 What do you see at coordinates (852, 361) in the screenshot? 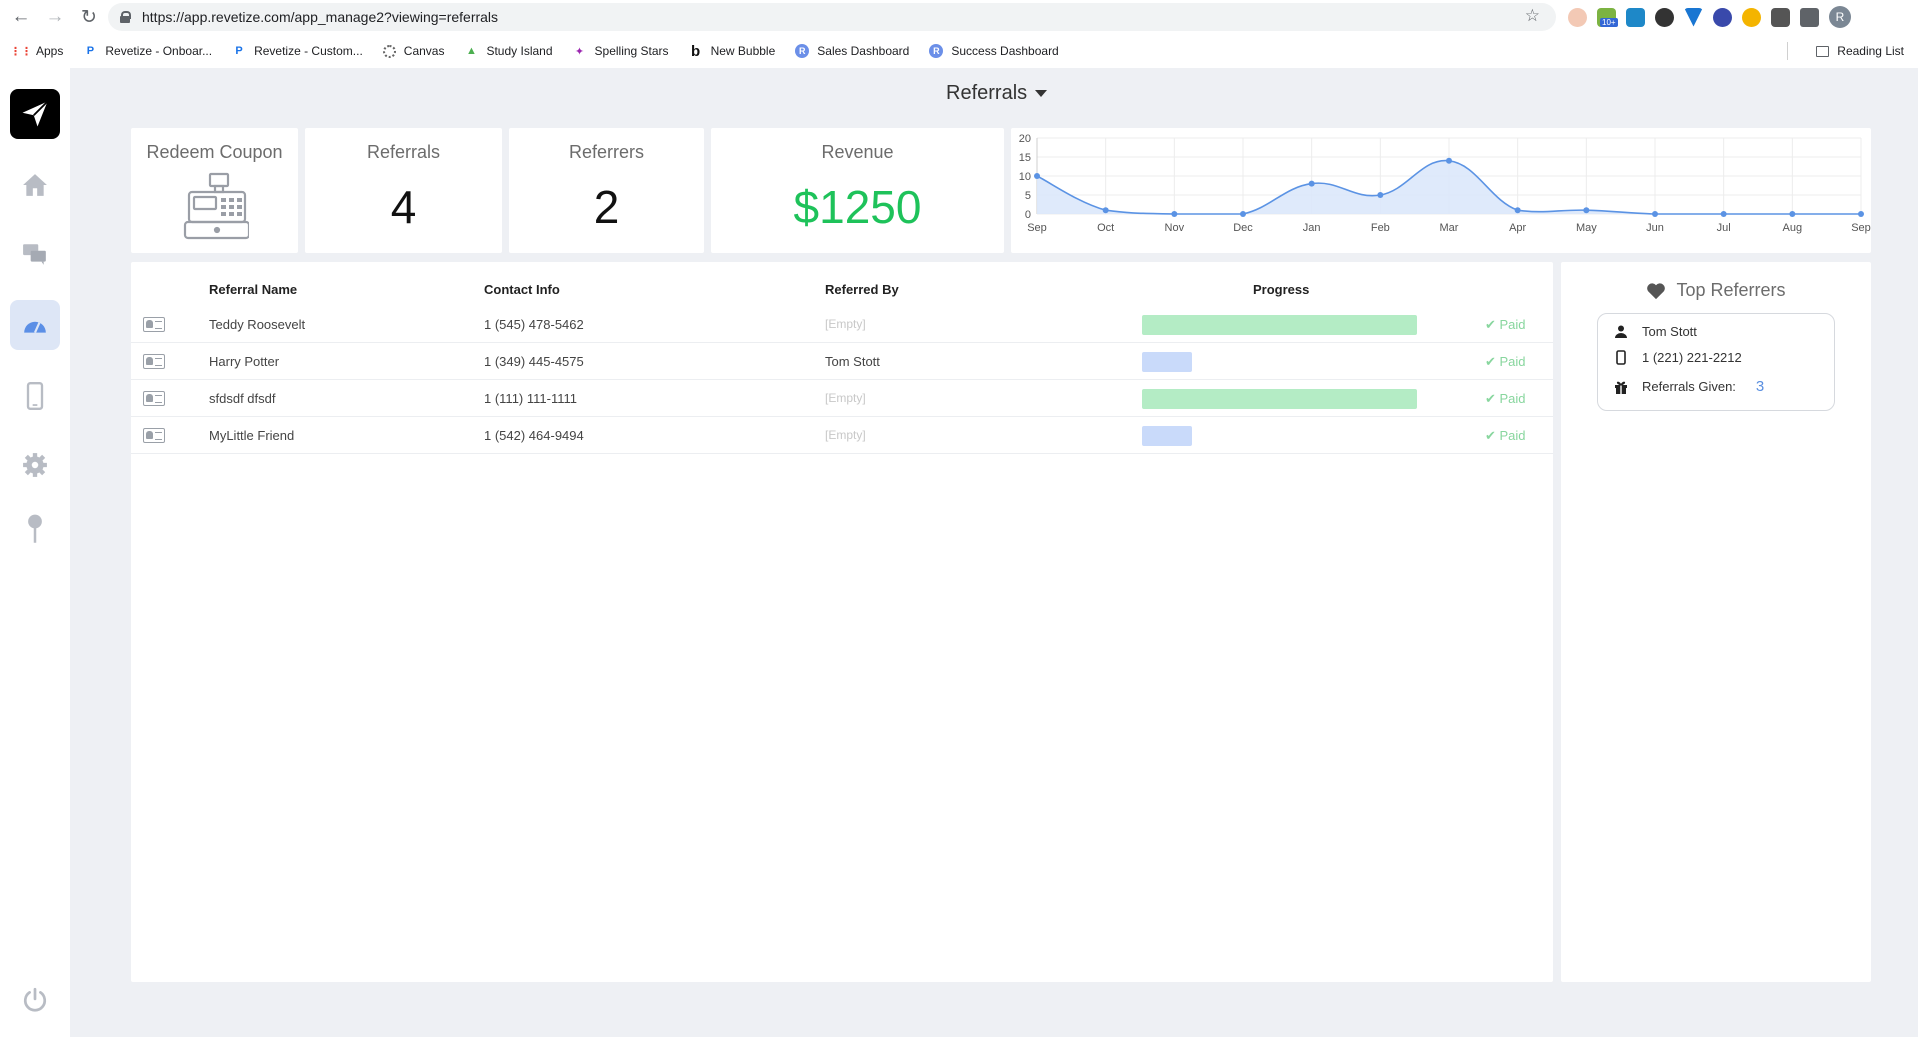
I see `referred-by: Tom Stott` at bounding box center [852, 361].